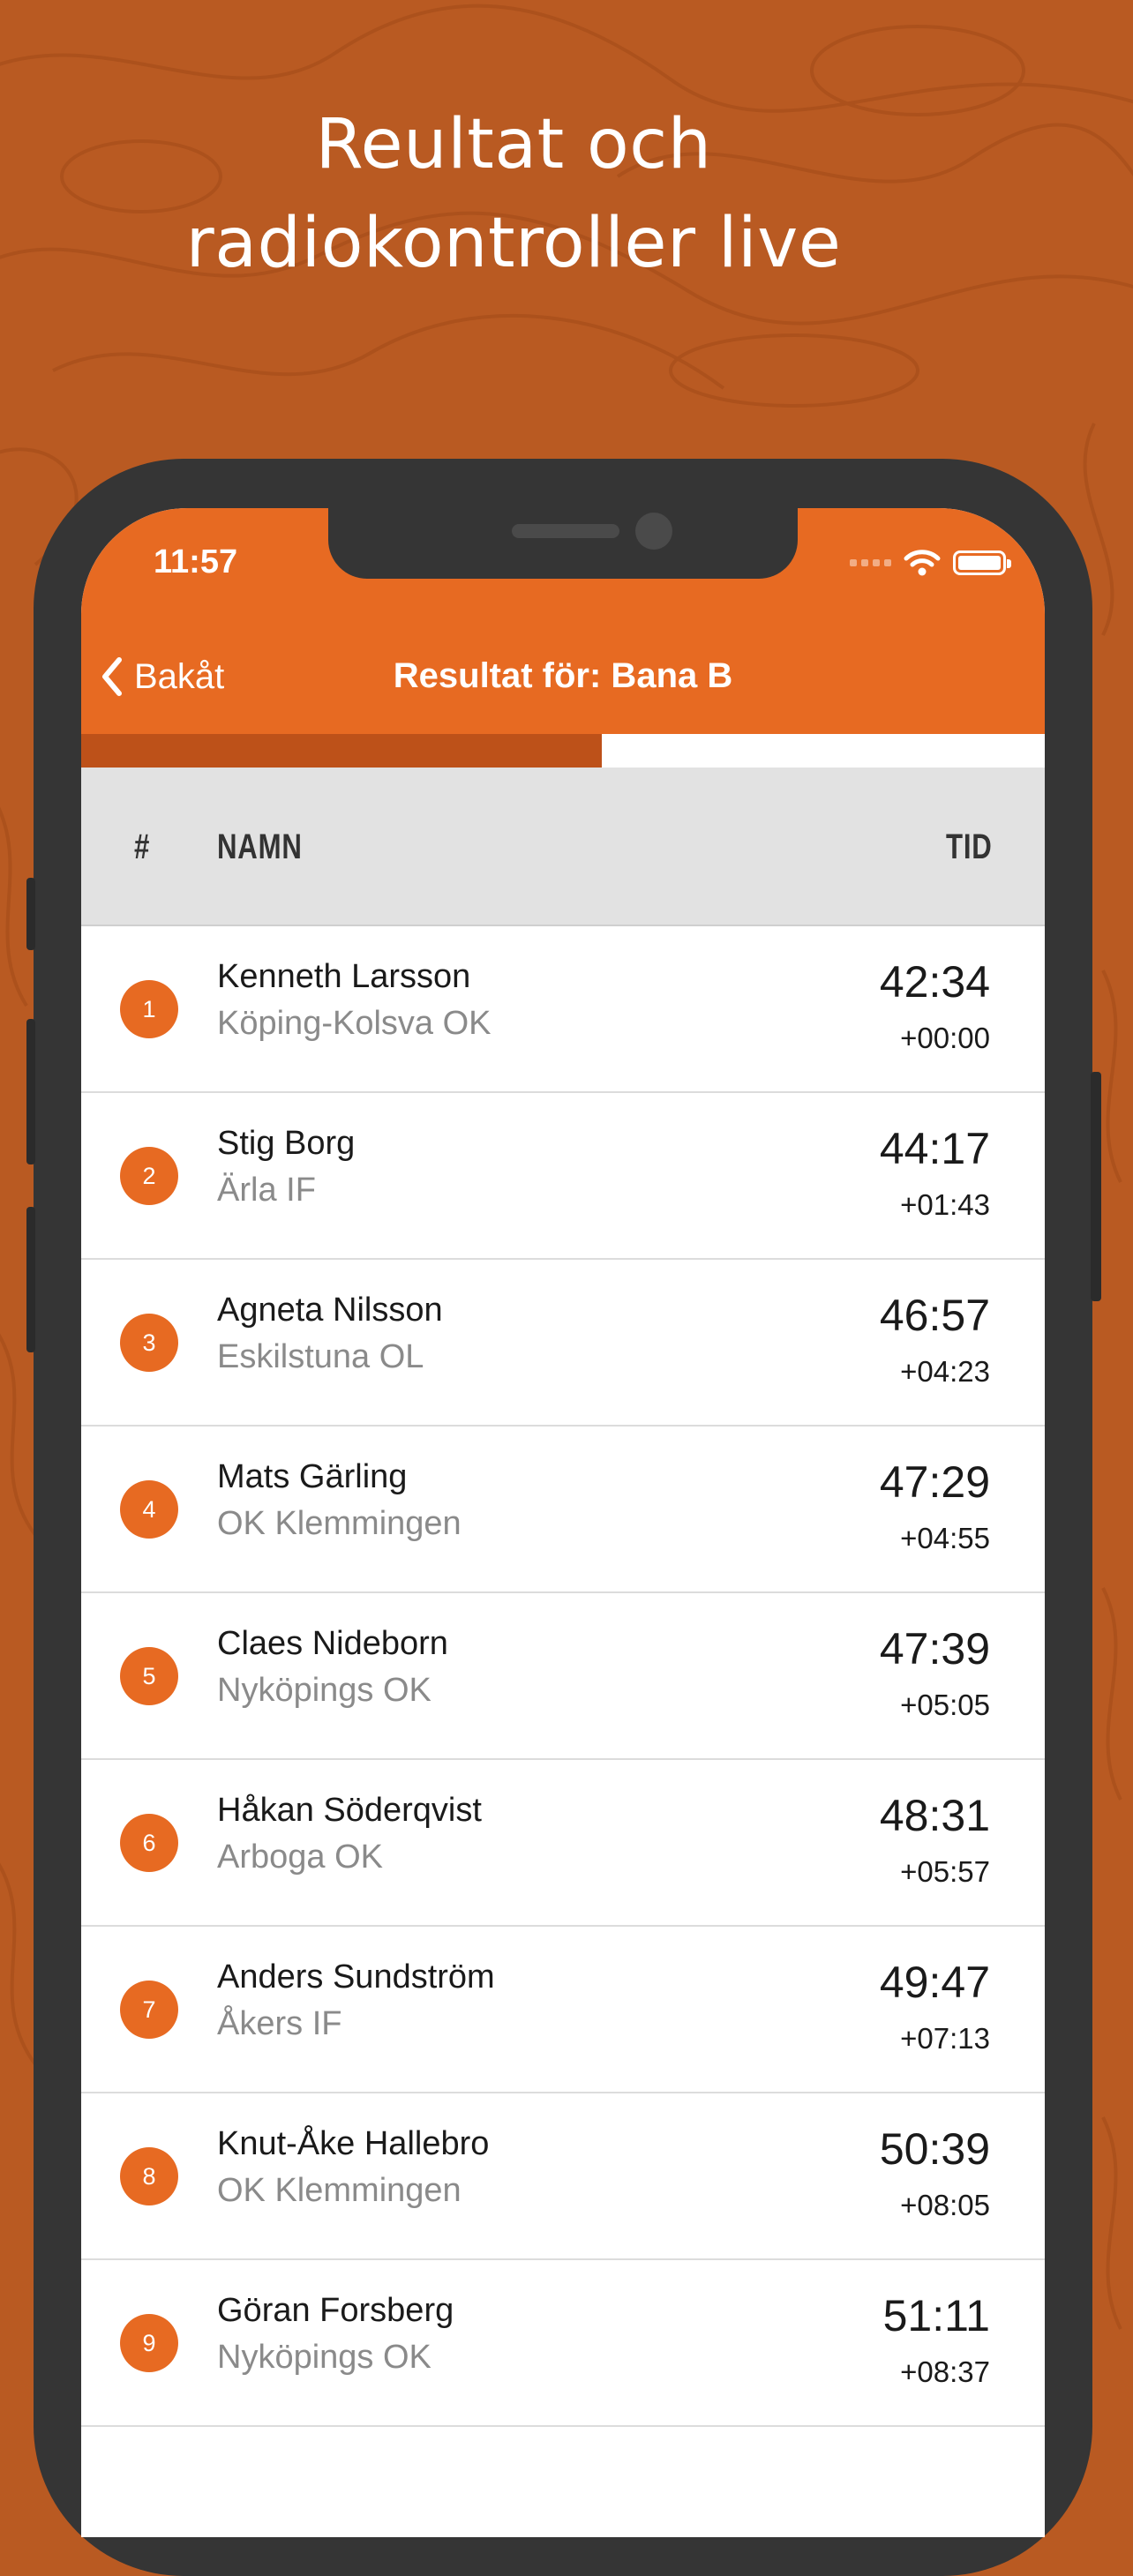  Describe the element at coordinates (149, 2343) in the screenshot. I see `rank-badge: 9` at that location.